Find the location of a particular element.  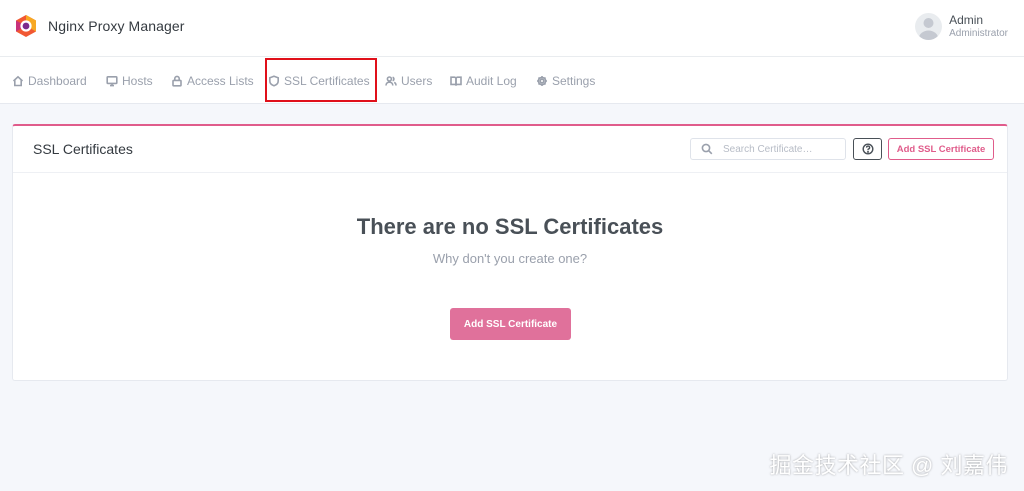

app-name: Nginx Proxy Manager is located at coordinates (116, 26).